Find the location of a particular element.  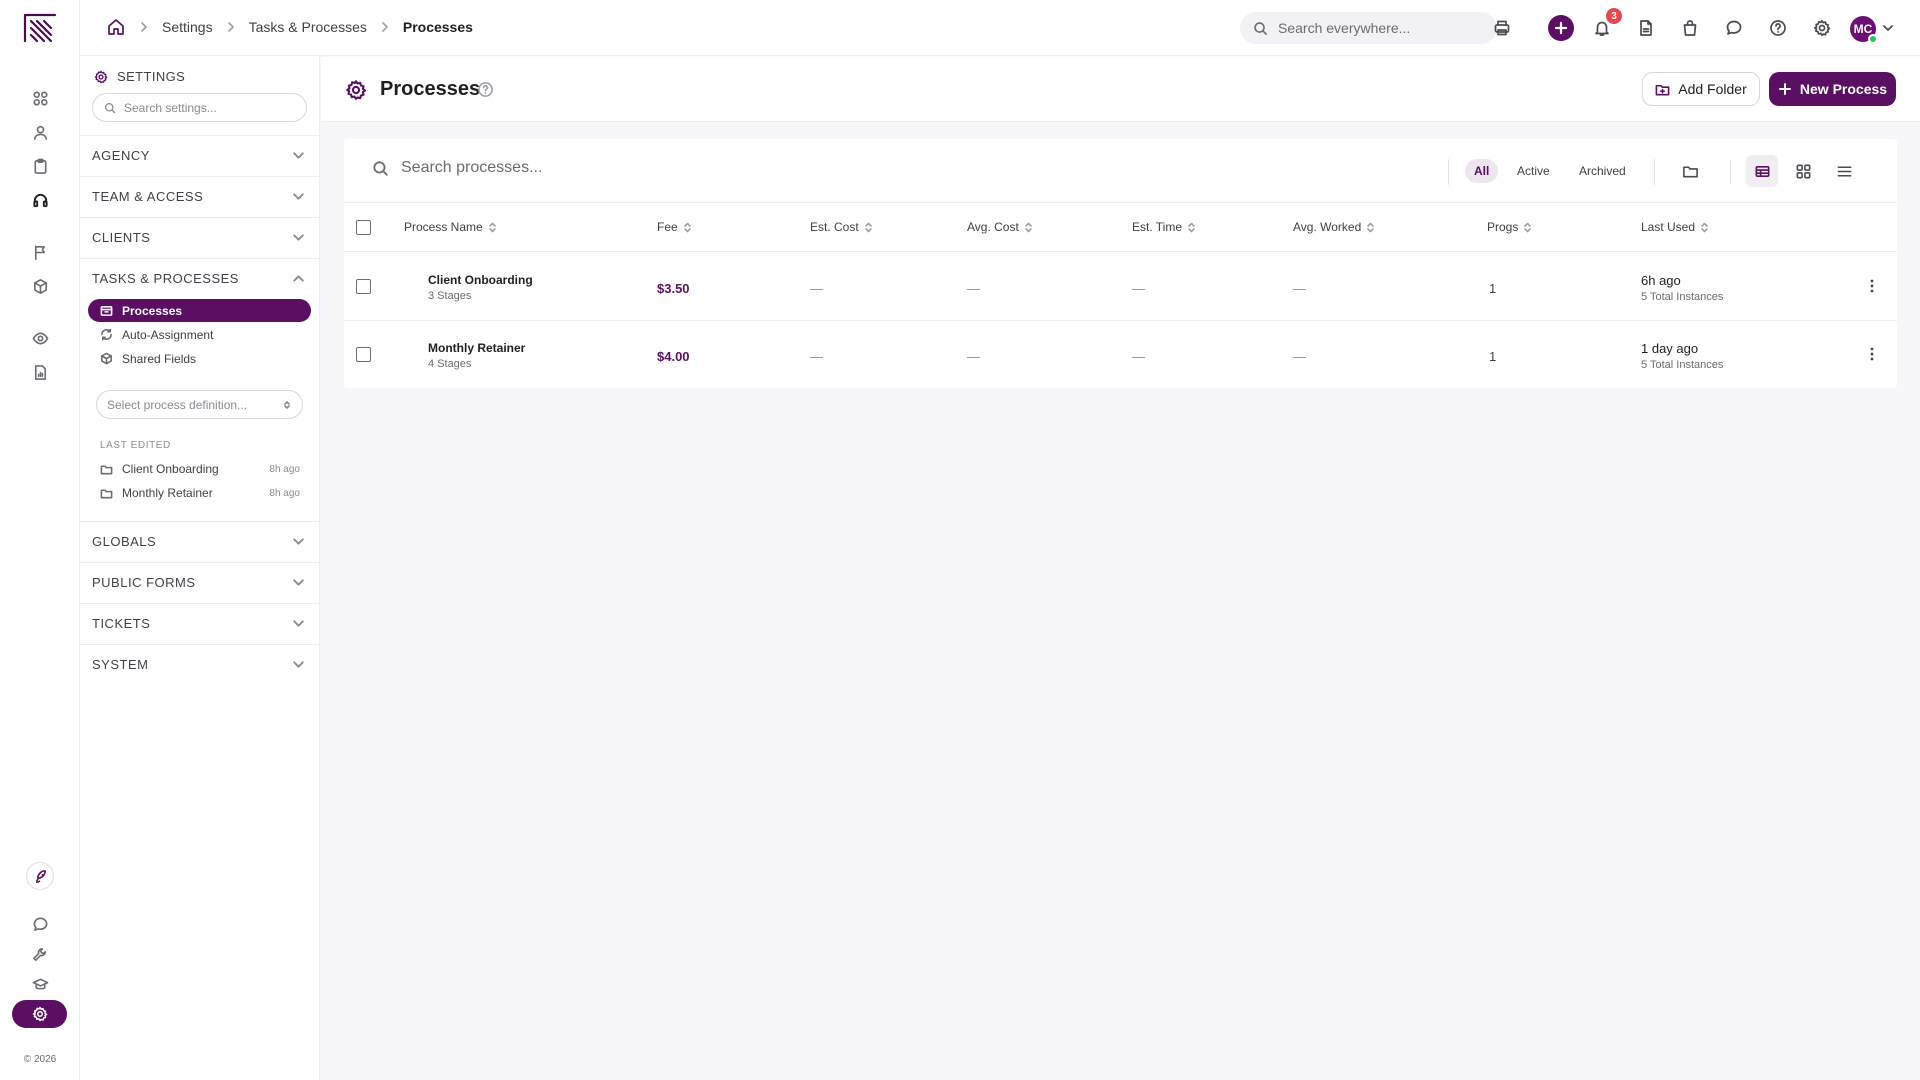

clipboard-icon is located at coordinates (40, 166).